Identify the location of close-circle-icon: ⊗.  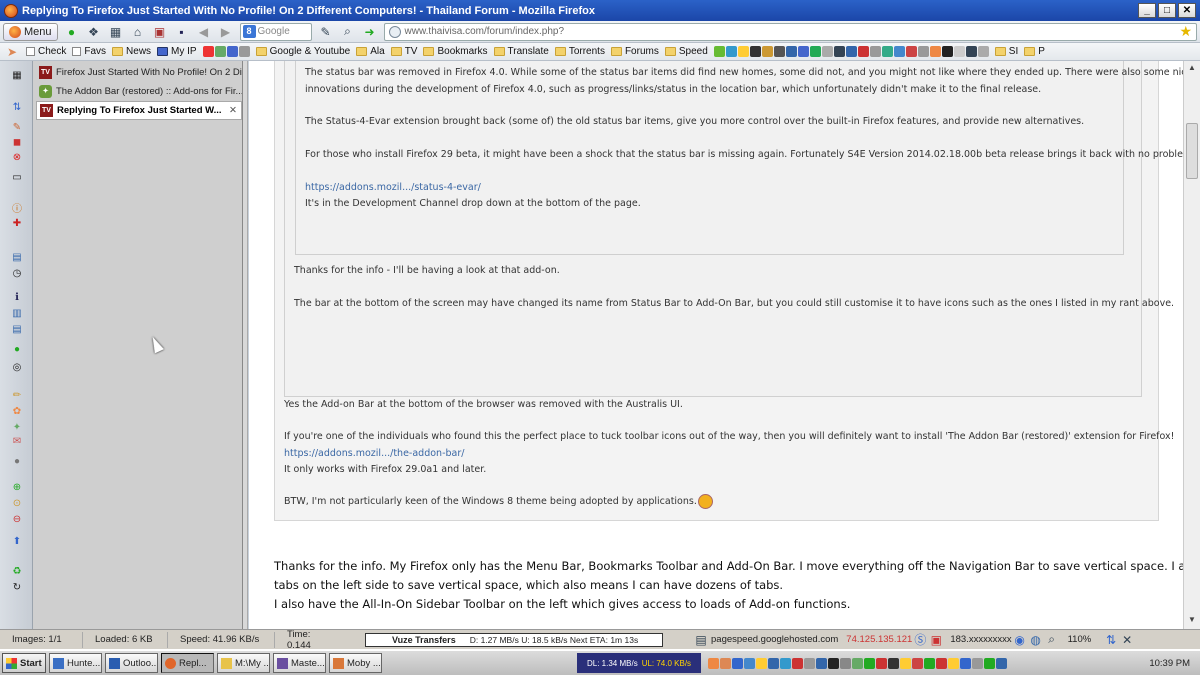
(17, 157).